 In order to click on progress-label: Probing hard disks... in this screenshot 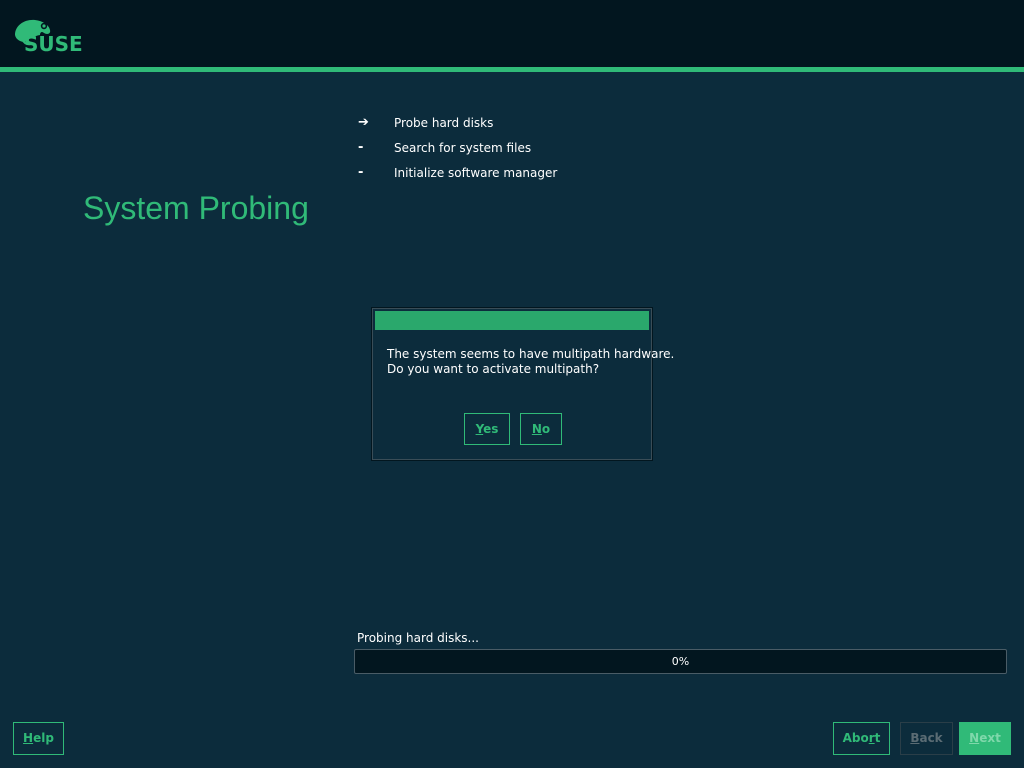, I will do `click(418, 638)`.